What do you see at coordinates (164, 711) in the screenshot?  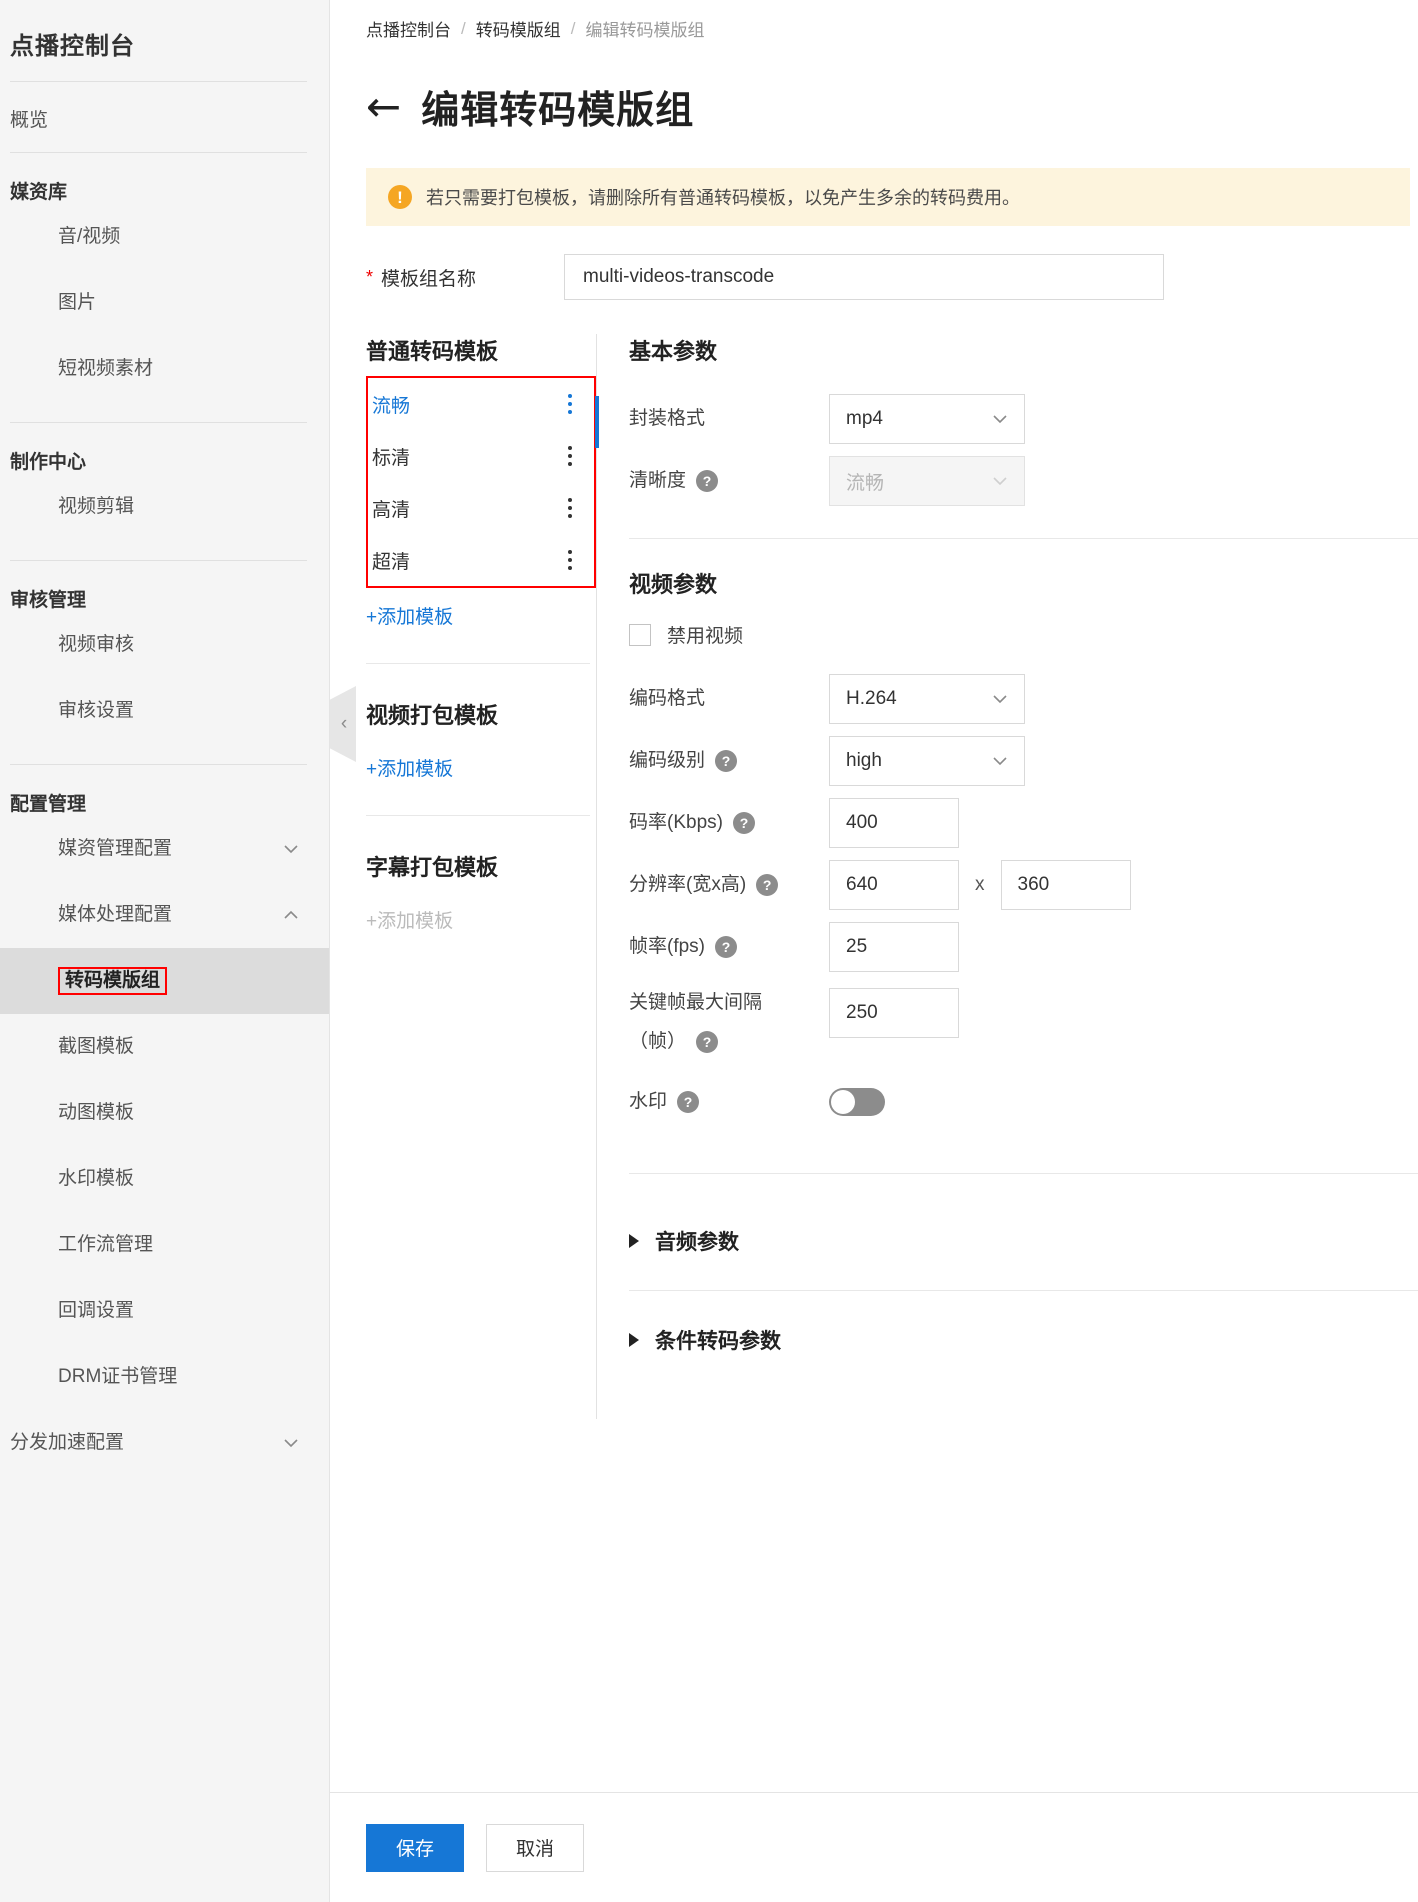 I see `sidebar-item-review-settings: 审核设置` at bounding box center [164, 711].